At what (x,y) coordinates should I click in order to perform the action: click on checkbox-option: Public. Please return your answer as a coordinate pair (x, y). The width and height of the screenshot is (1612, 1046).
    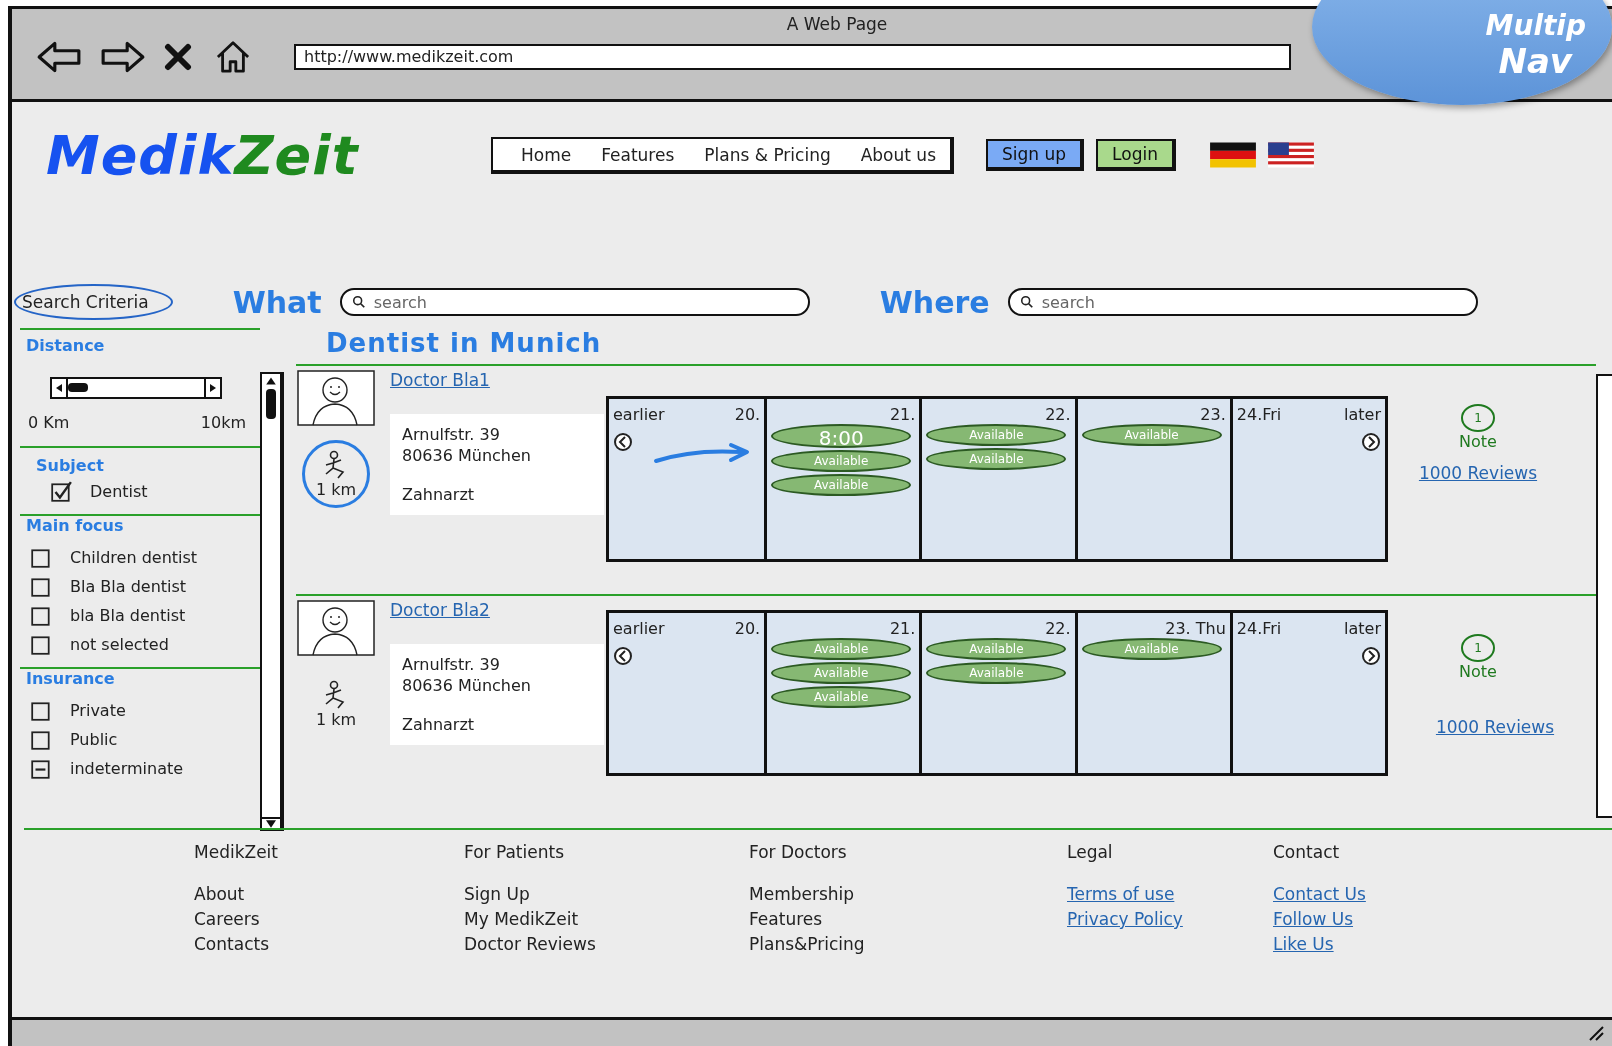
    Looking at the image, I should click on (145, 739).